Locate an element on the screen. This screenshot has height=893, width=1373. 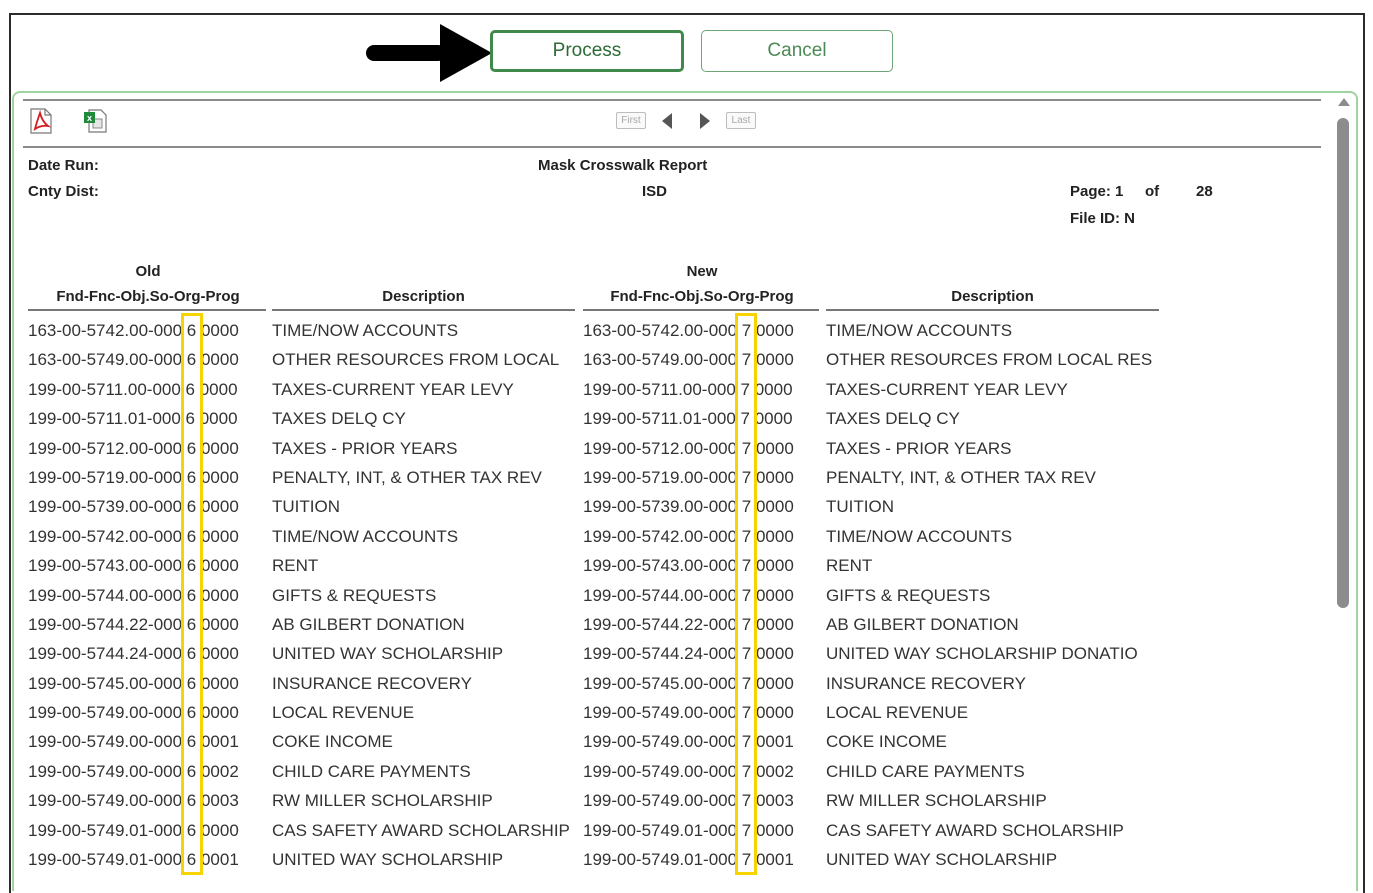
new-account-cell: 199-00-5749.00-000 7 0001 is located at coordinates (688, 742).